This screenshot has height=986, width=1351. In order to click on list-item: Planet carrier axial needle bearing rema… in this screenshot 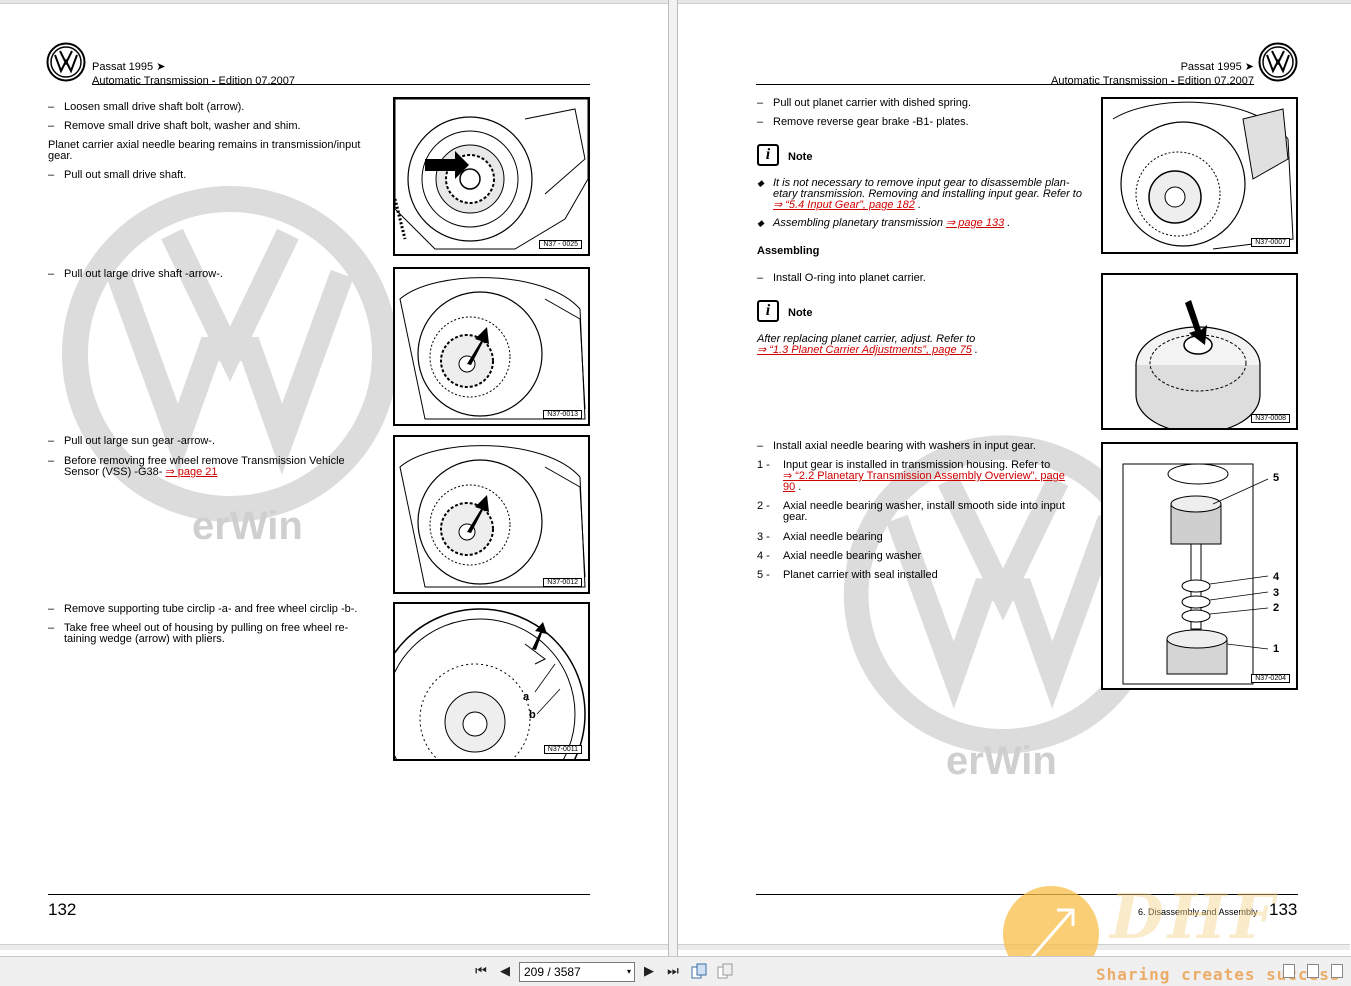, I will do `click(204, 150)`.